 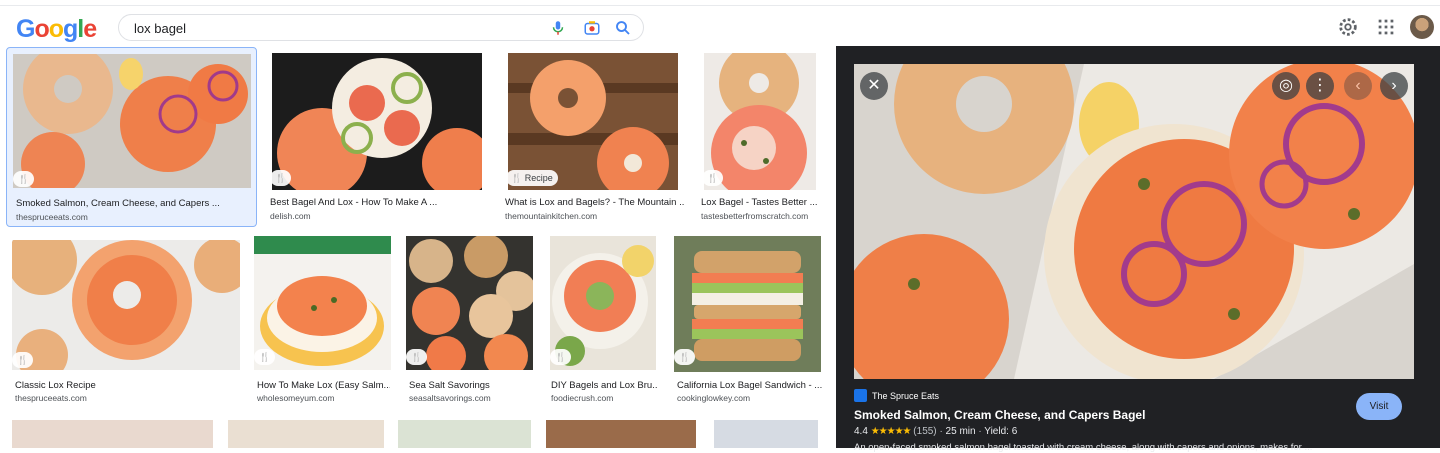 I want to click on sandwich-photo, so click(x=747, y=304).